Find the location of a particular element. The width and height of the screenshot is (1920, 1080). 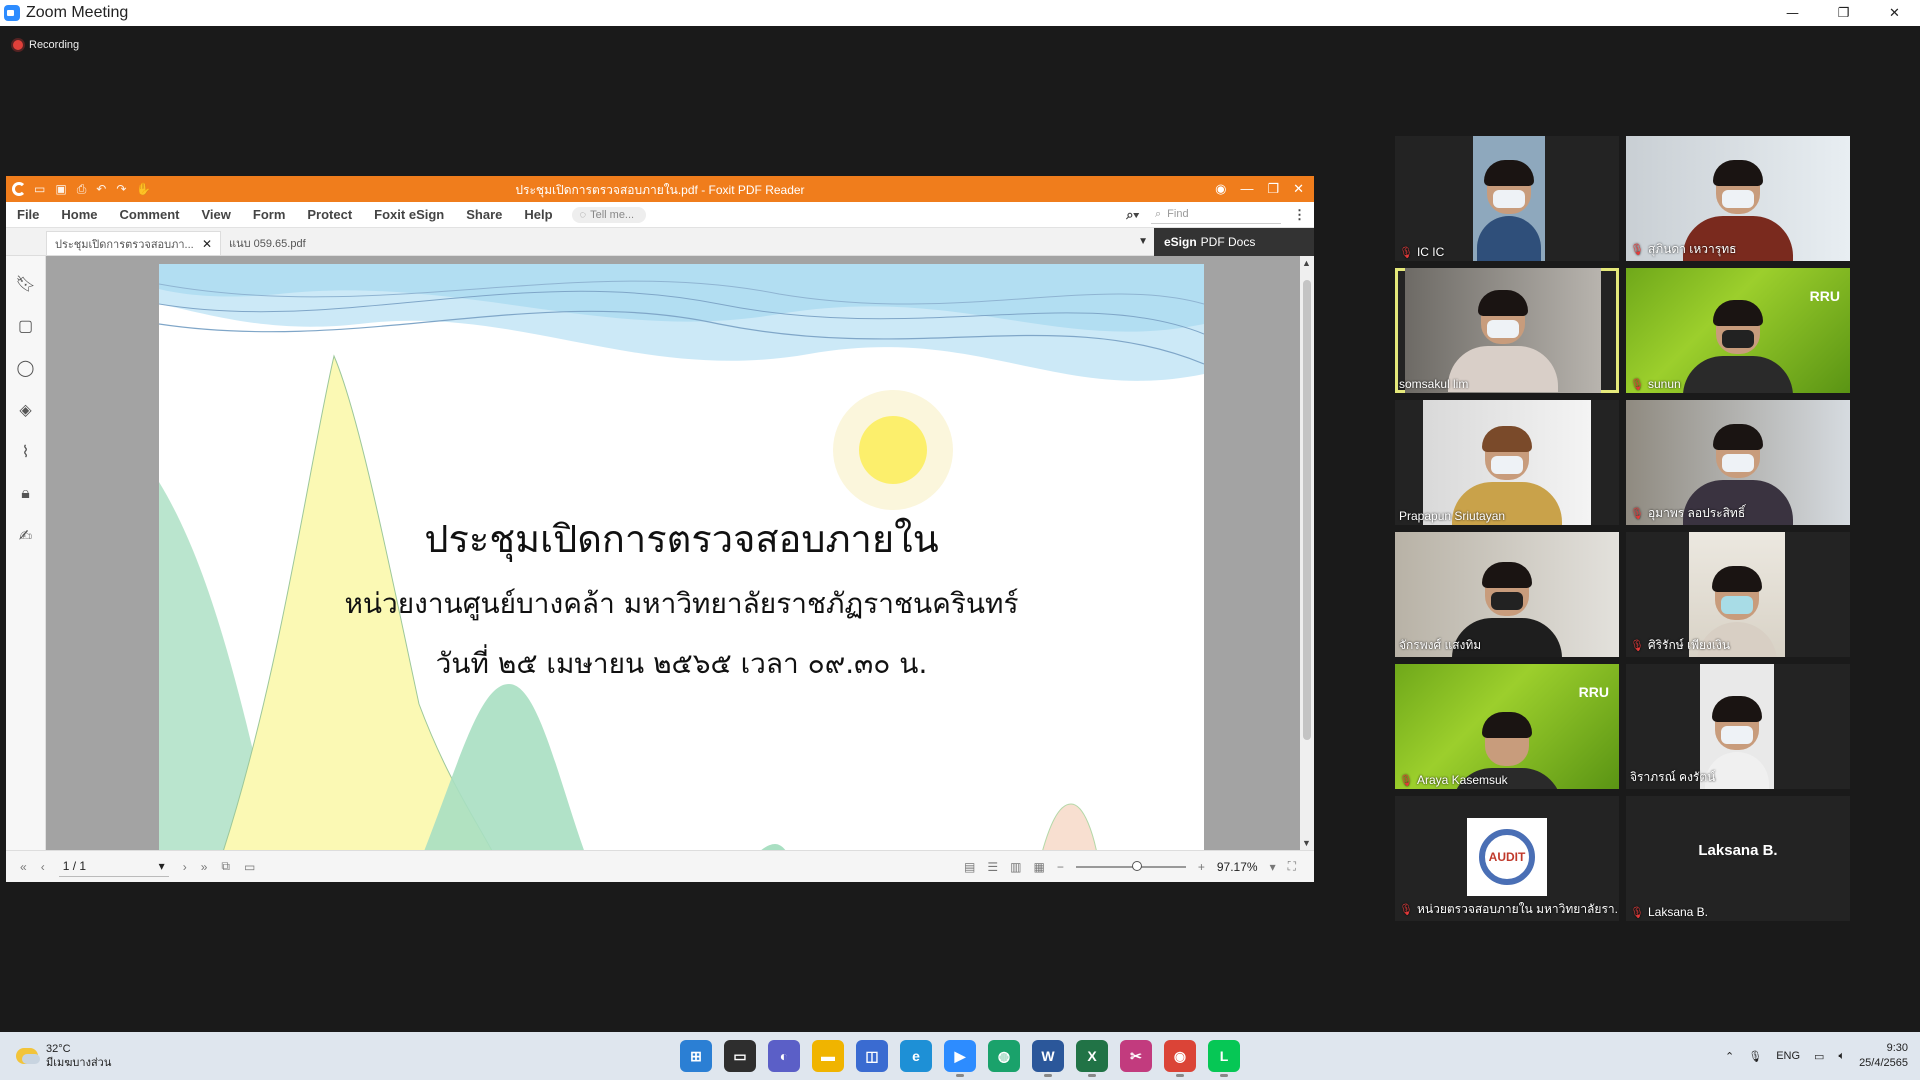

tab-document-2: แนบ 059.65.pdf is located at coordinates (267, 243).